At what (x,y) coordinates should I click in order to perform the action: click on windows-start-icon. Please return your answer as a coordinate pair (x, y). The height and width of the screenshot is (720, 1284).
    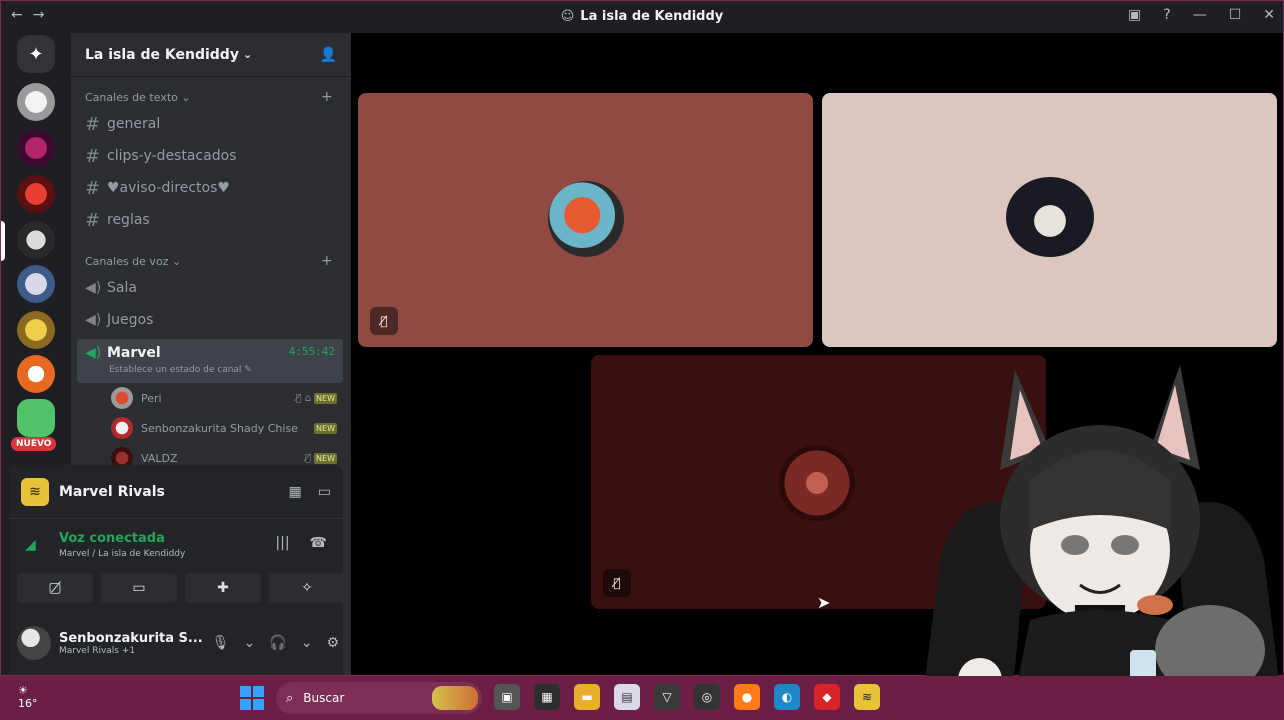
    Looking at the image, I should click on (252, 698).